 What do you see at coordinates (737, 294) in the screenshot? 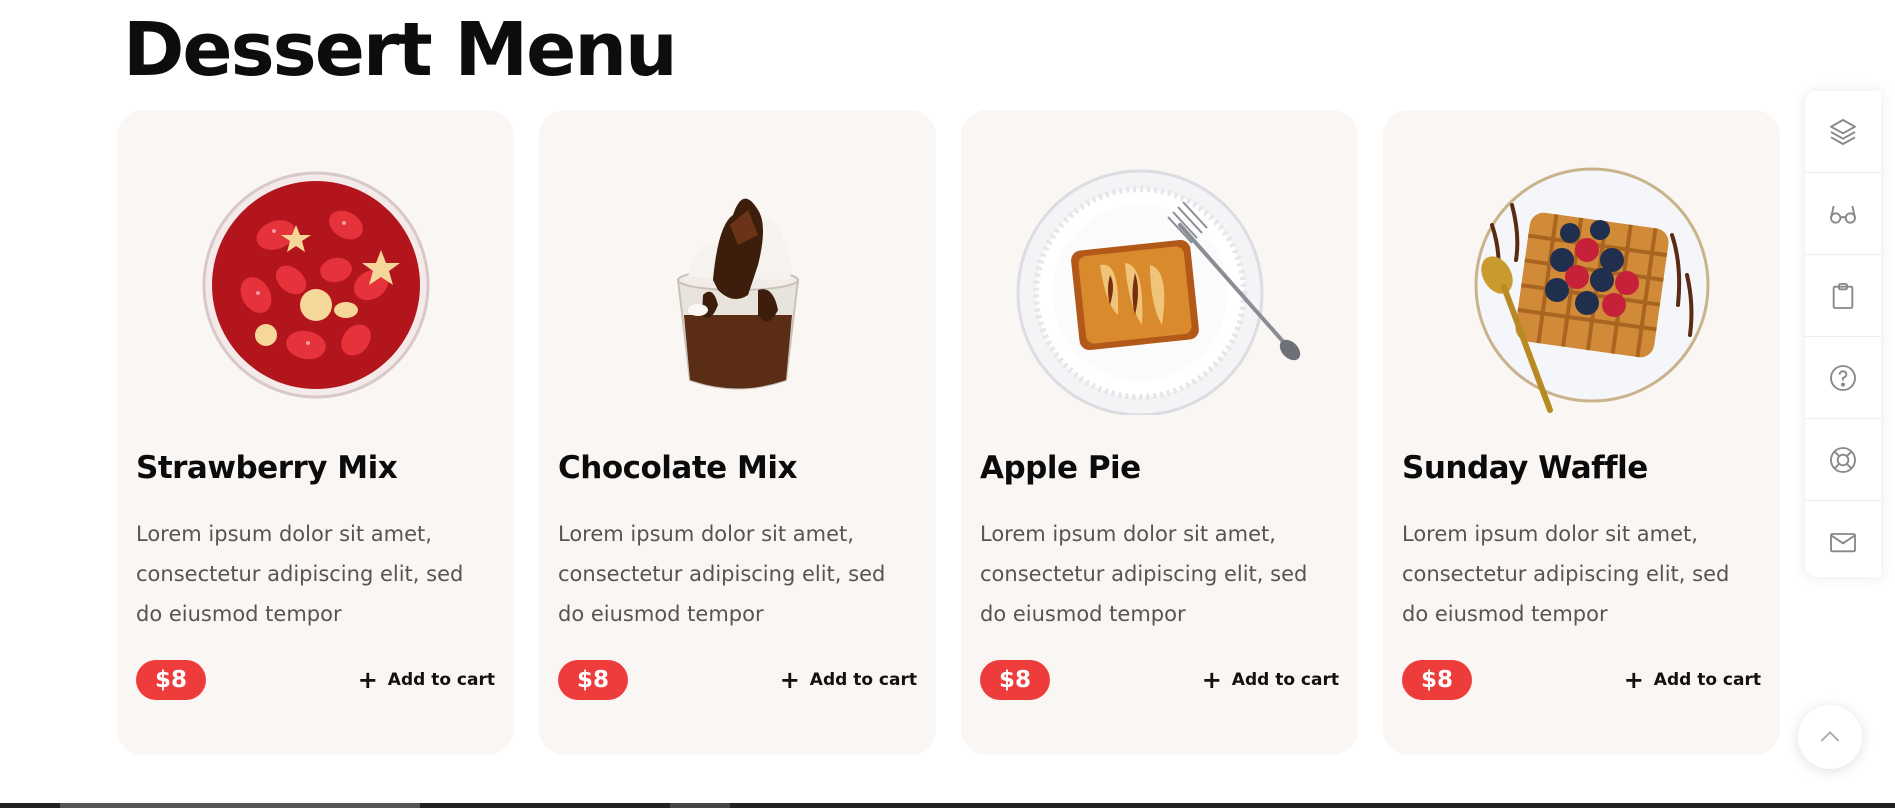
I see `chocolate-sundae-image` at bounding box center [737, 294].